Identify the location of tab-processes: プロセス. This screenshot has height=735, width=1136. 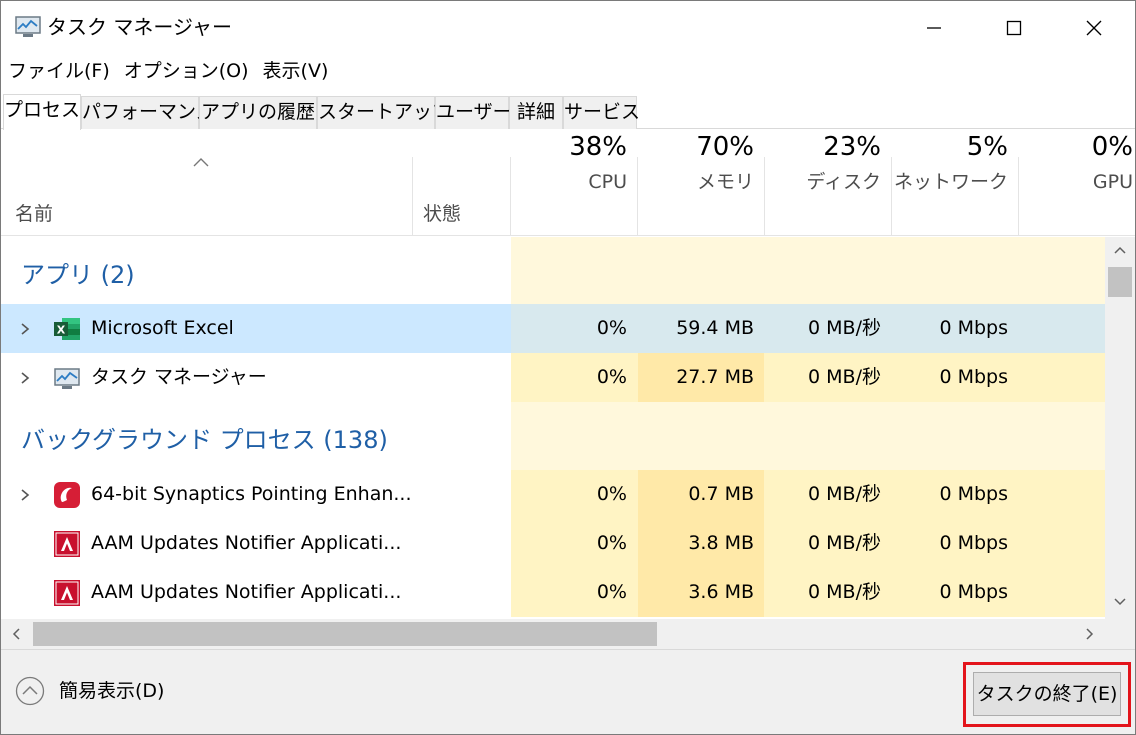
(42, 112).